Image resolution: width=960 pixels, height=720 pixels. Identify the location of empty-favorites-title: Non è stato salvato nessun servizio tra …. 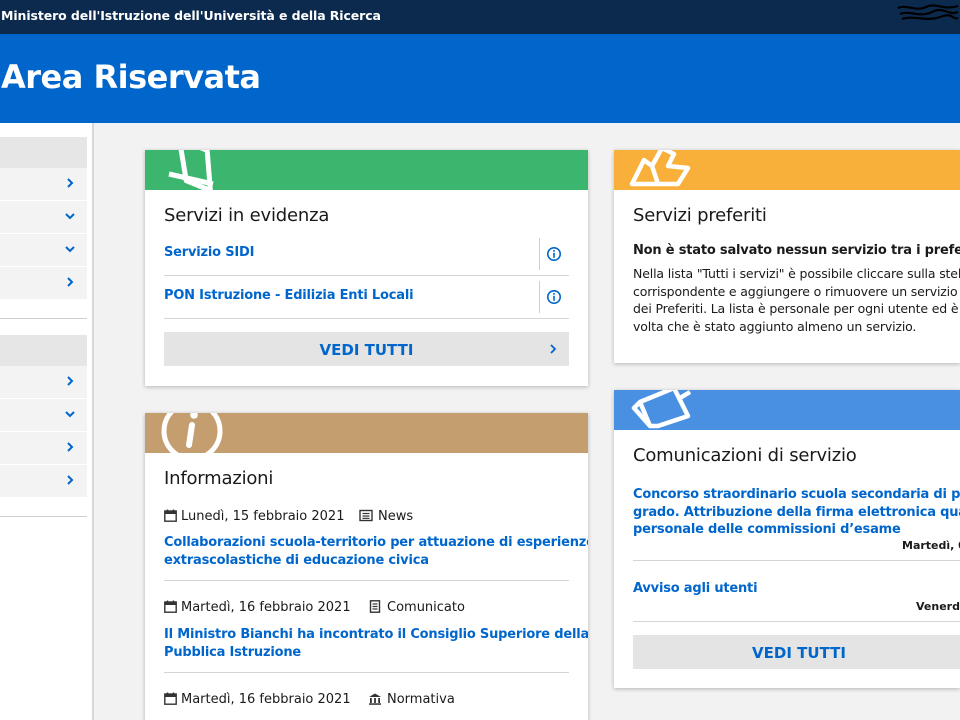
(796, 250).